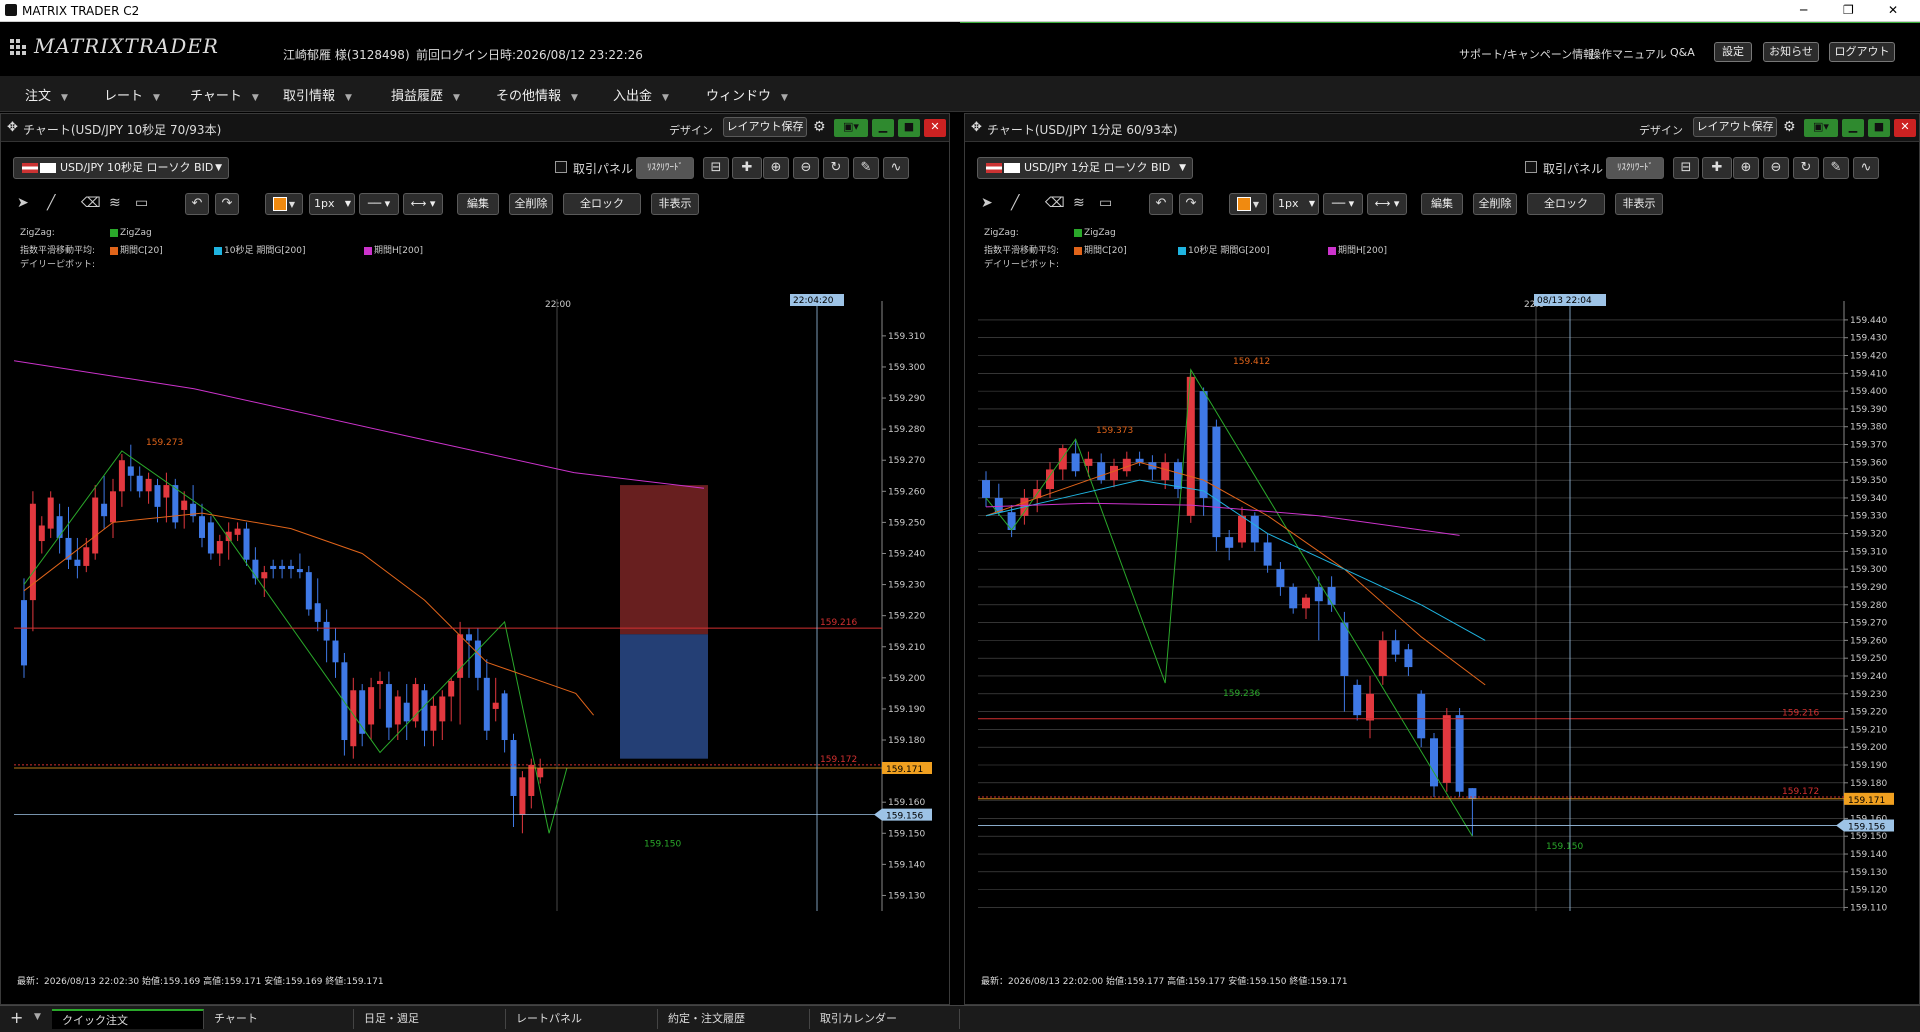 Image resolution: width=1920 pixels, height=1032 pixels. Describe the element at coordinates (317, 94) in the screenshot. I see `menu-trade-info: 取引情報 ▼` at that location.